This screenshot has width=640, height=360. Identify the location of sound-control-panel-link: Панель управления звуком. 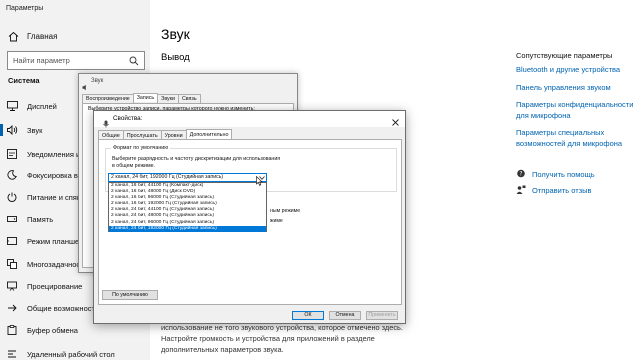
(576, 87).